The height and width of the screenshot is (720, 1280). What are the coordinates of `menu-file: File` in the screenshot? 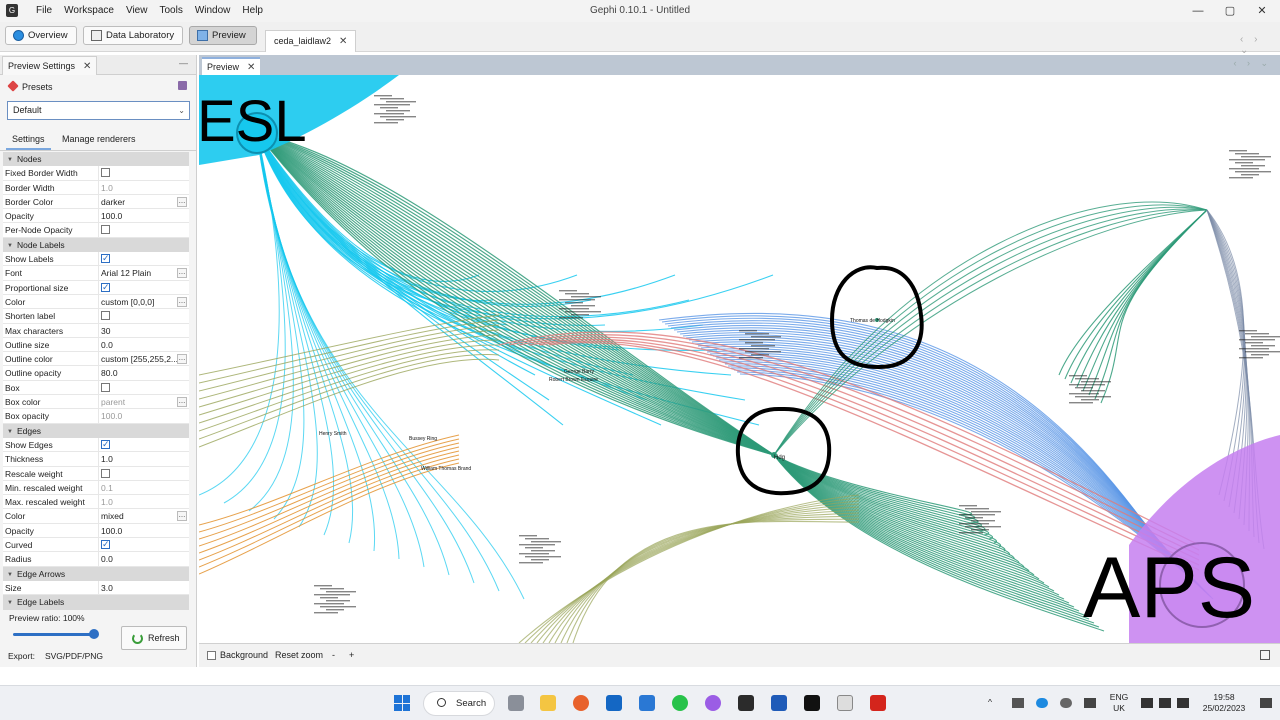 It's located at (44, 11).